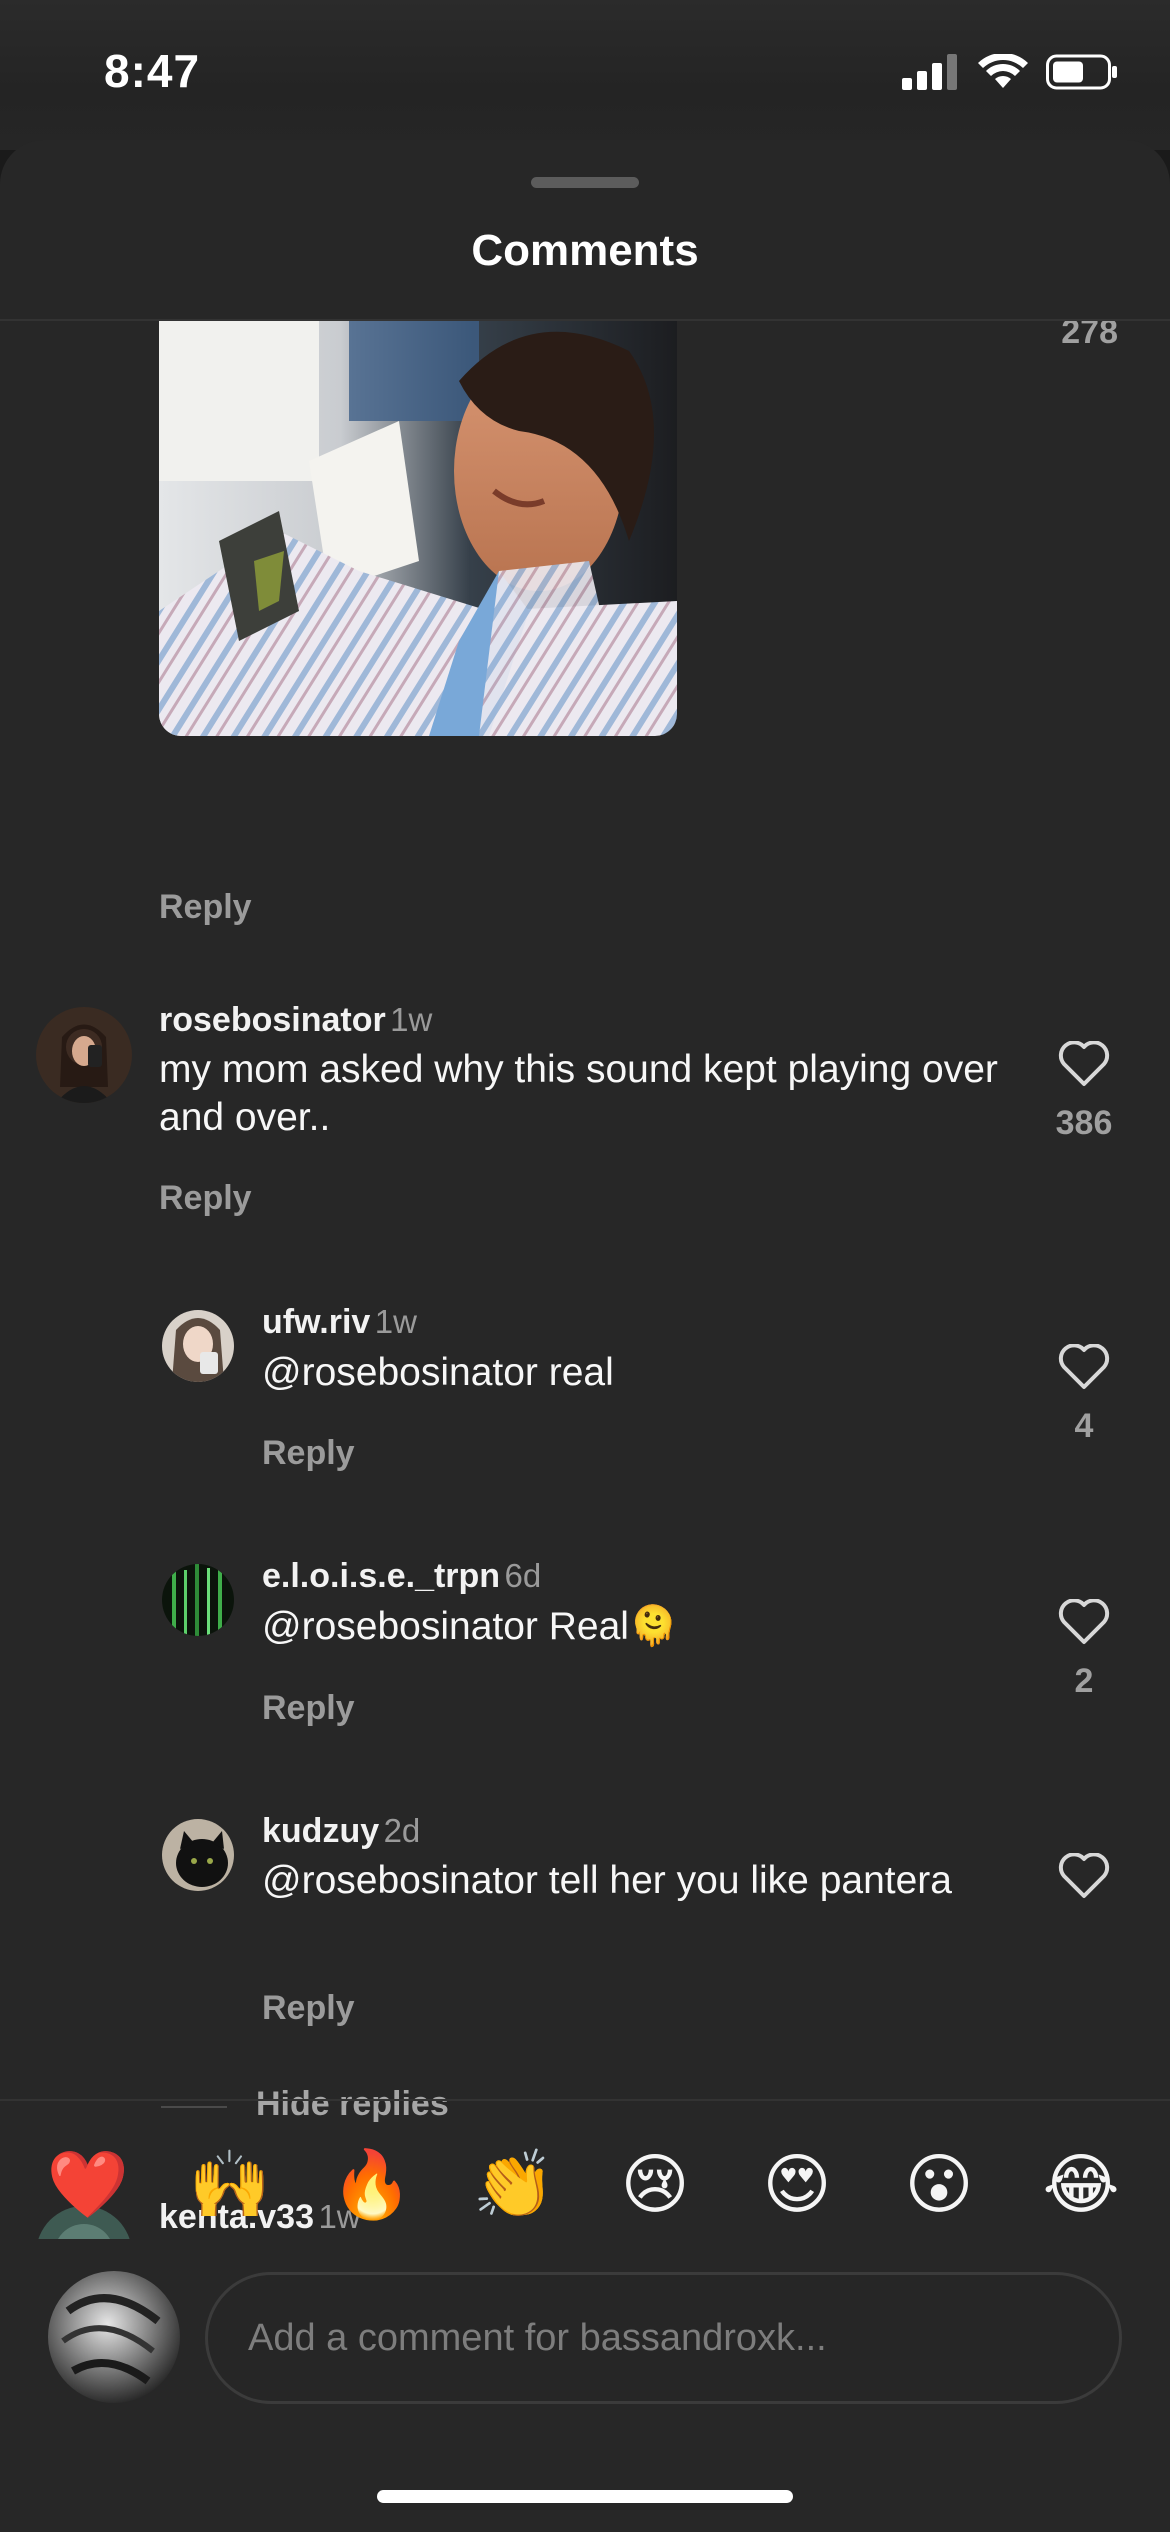  I want to click on reply-header: kudzuy 2d, so click(341, 1831).